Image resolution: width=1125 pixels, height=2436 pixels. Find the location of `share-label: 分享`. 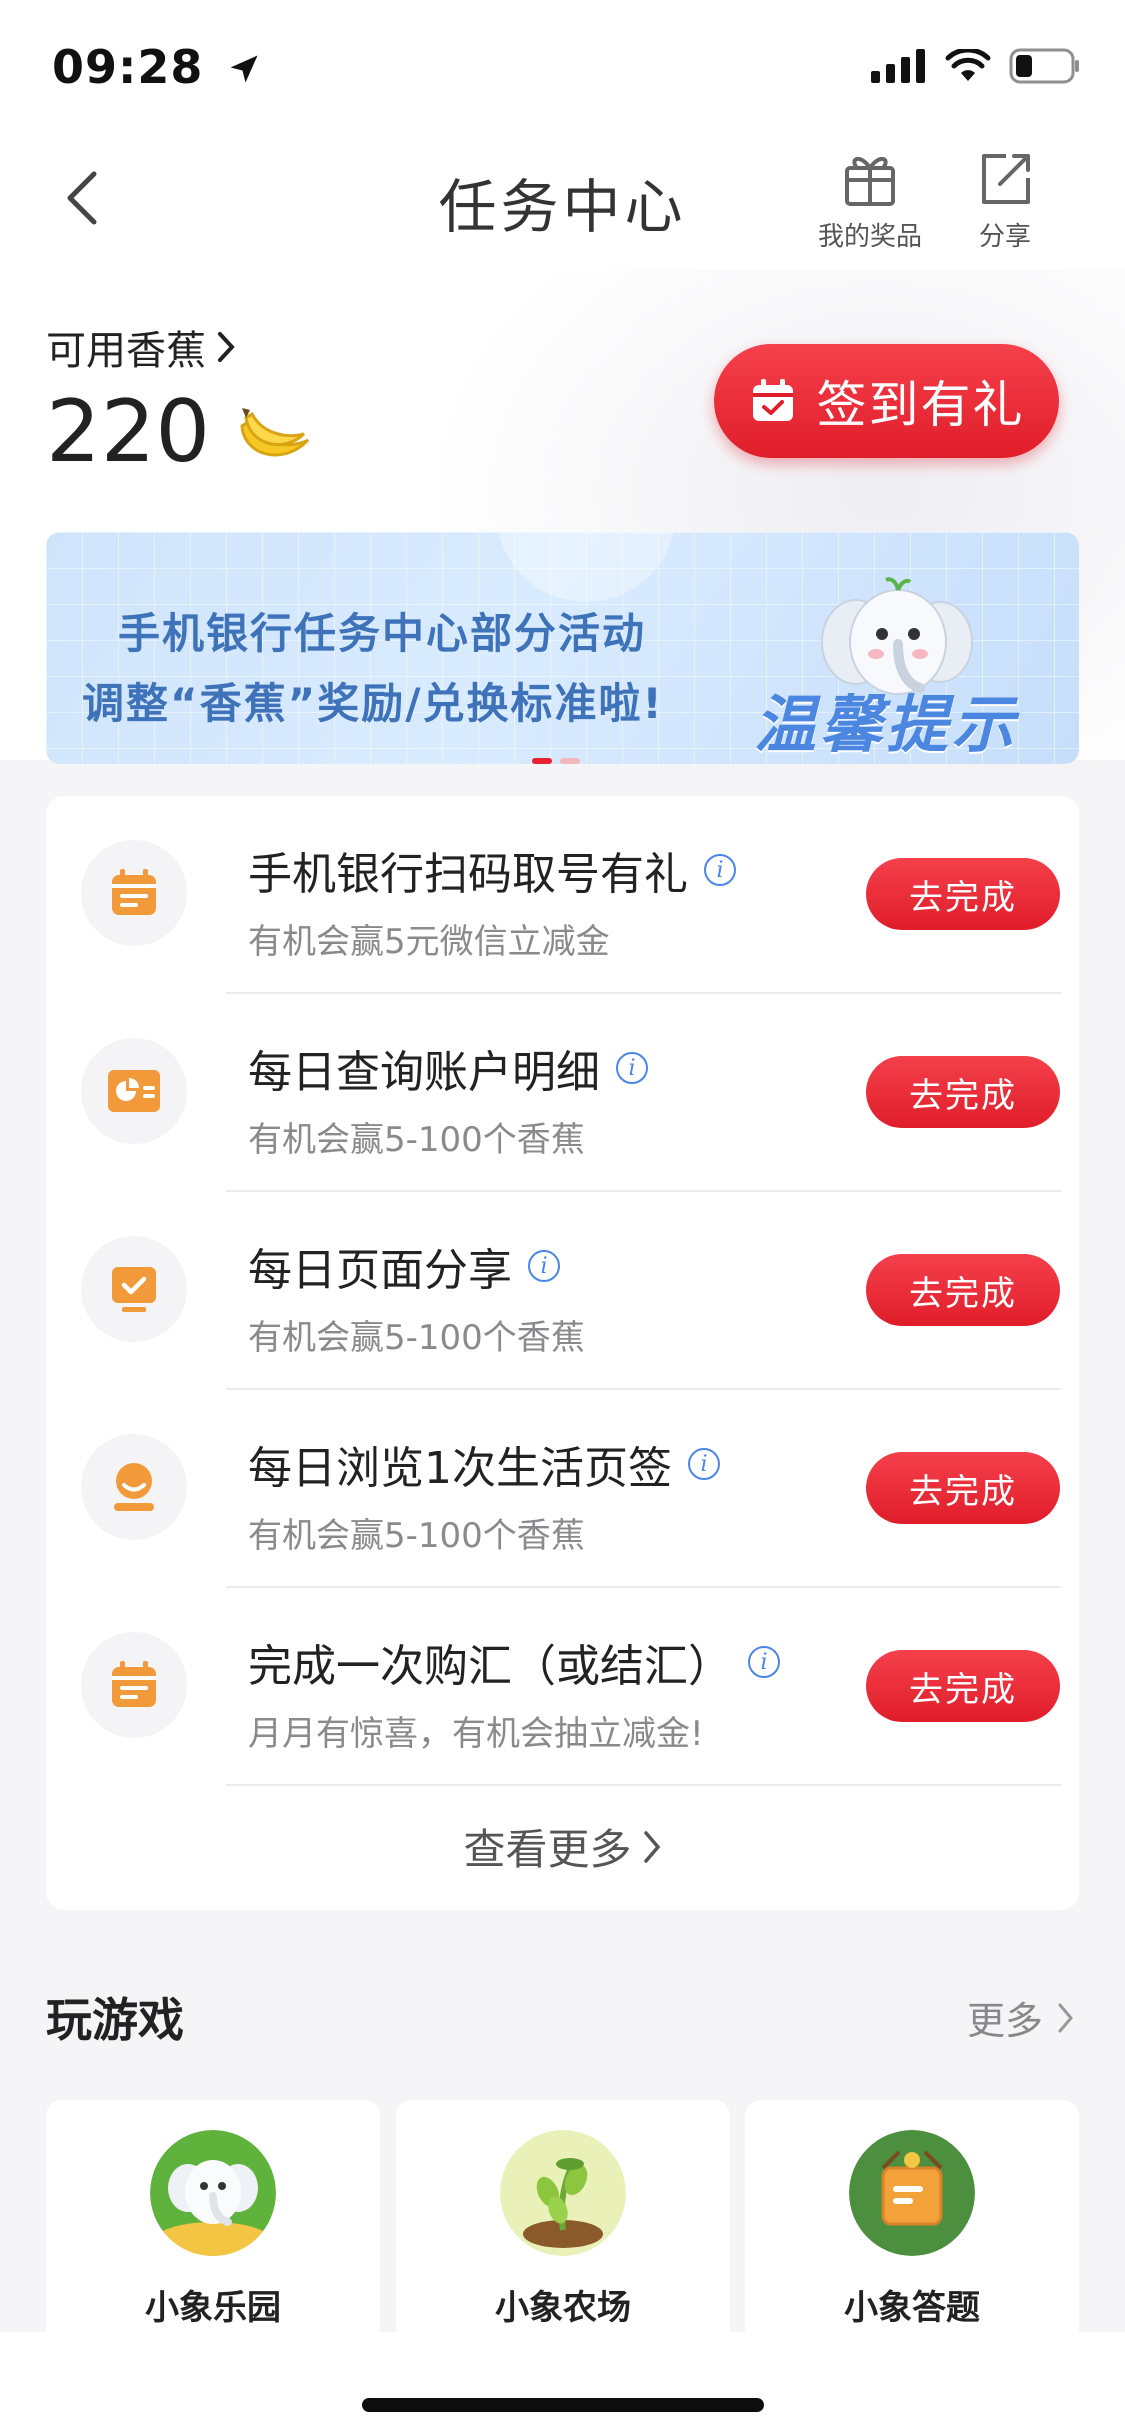

share-label: 分享 is located at coordinates (1004, 237).